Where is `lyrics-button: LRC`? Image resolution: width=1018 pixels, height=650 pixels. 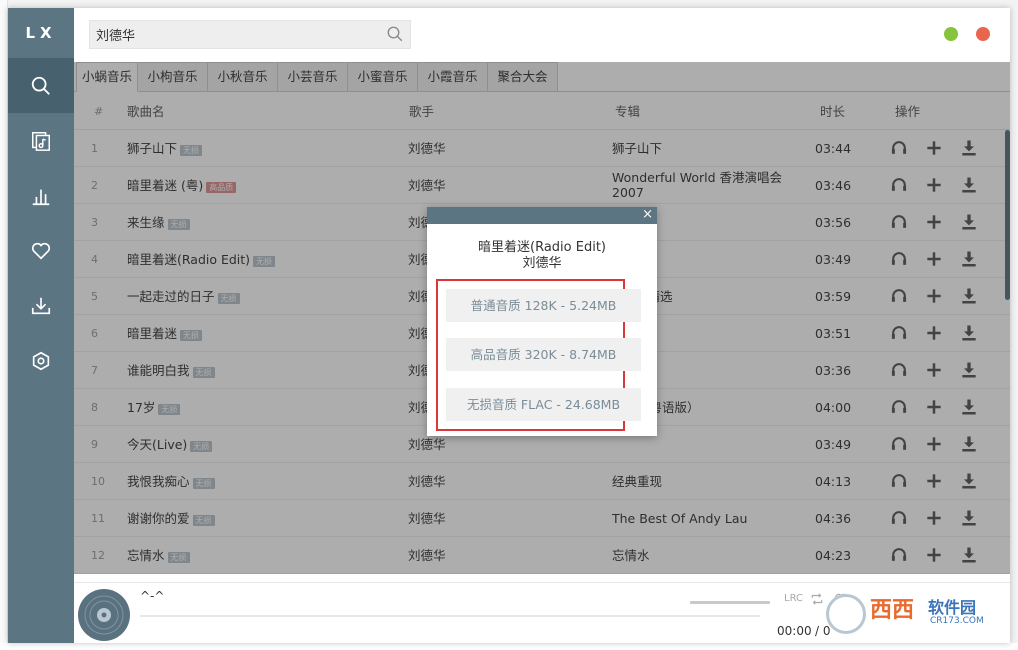 lyrics-button: LRC is located at coordinates (793, 598).